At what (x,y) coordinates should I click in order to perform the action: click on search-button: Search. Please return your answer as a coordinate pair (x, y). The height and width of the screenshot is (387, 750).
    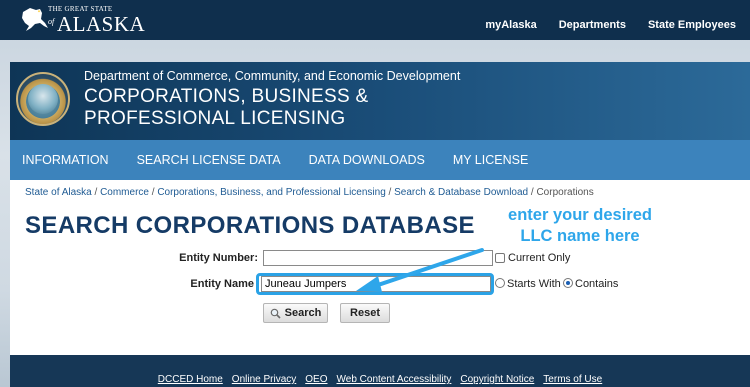
    Looking at the image, I should click on (295, 313).